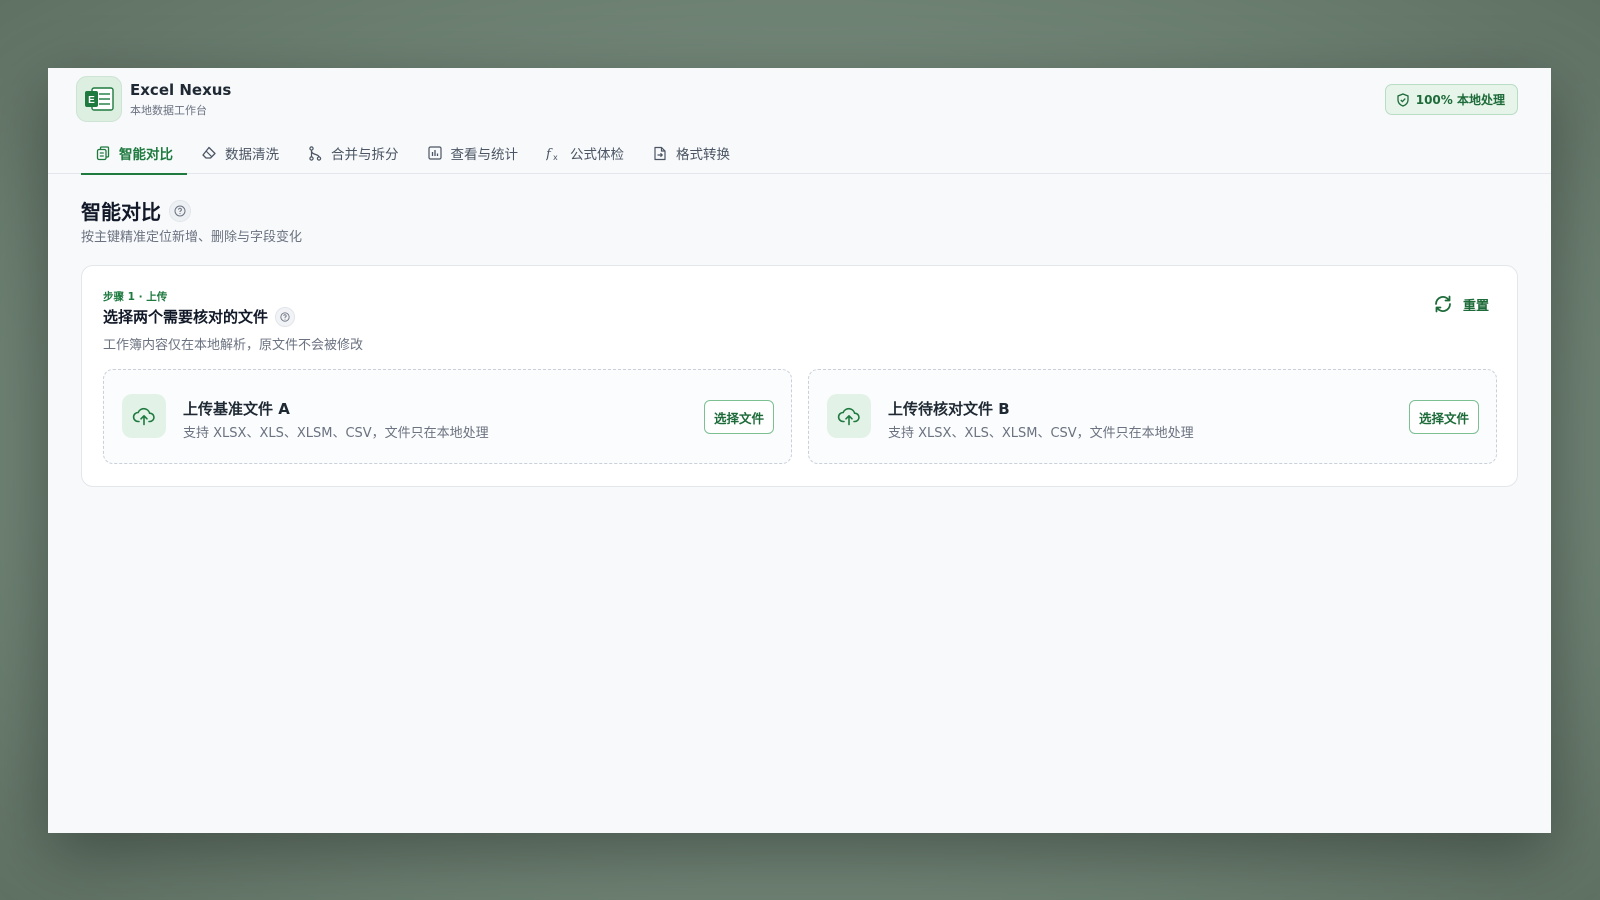 The height and width of the screenshot is (900, 1600). What do you see at coordinates (168, 110) in the screenshot?
I see `app-subtitle: 本地数据工作台` at bounding box center [168, 110].